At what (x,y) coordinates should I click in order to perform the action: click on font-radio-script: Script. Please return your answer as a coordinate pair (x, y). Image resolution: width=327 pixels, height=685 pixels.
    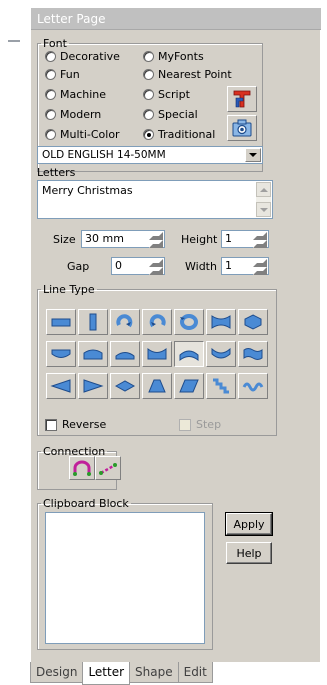
    Looking at the image, I should click on (166, 94).